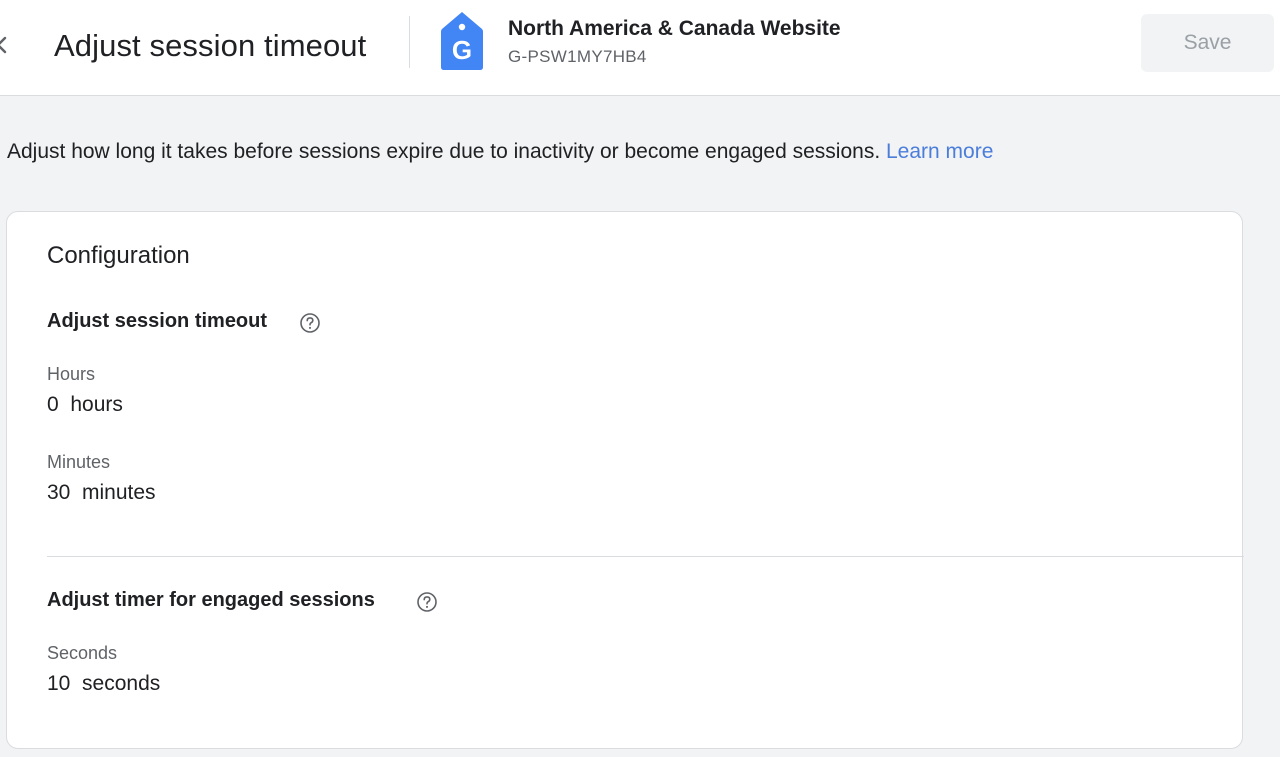 Image resolution: width=1280 pixels, height=757 pixels. I want to click on section-divider, so click(645, 556).